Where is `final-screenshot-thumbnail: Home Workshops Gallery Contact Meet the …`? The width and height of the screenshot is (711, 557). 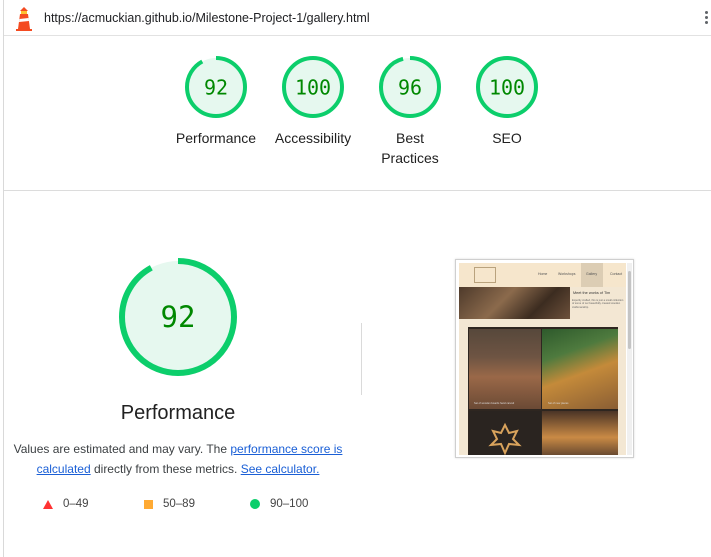
final-screenshot-thumbnail: Home Workshops Gallery Contact Meet the … is located at coordinates (544, 358).